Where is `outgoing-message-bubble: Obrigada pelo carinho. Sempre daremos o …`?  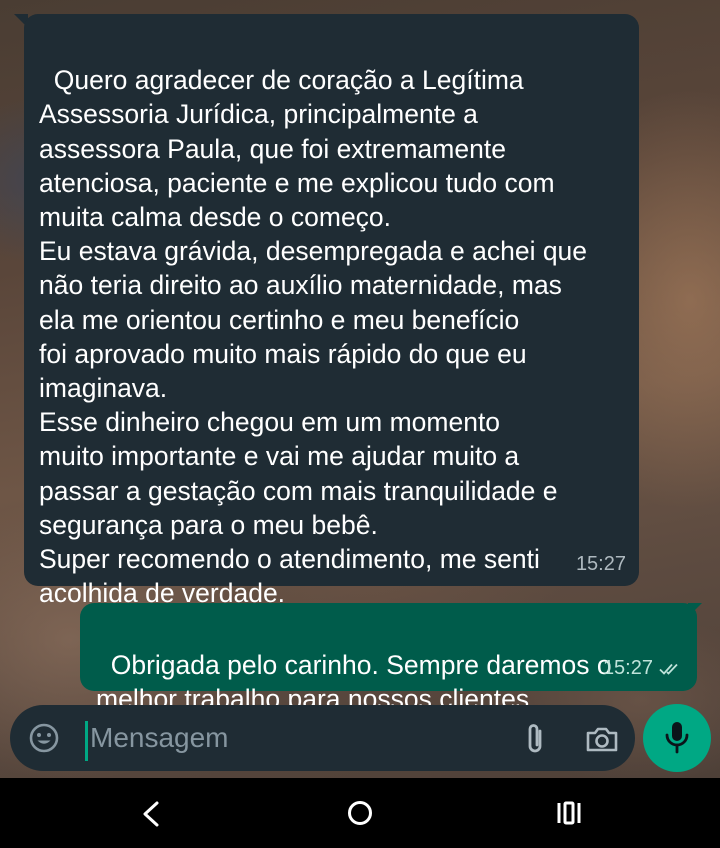 outgoing-message-bubble: Obrigada pelo carinho. Sempre daremos o … is located at coordinates (388, 658).